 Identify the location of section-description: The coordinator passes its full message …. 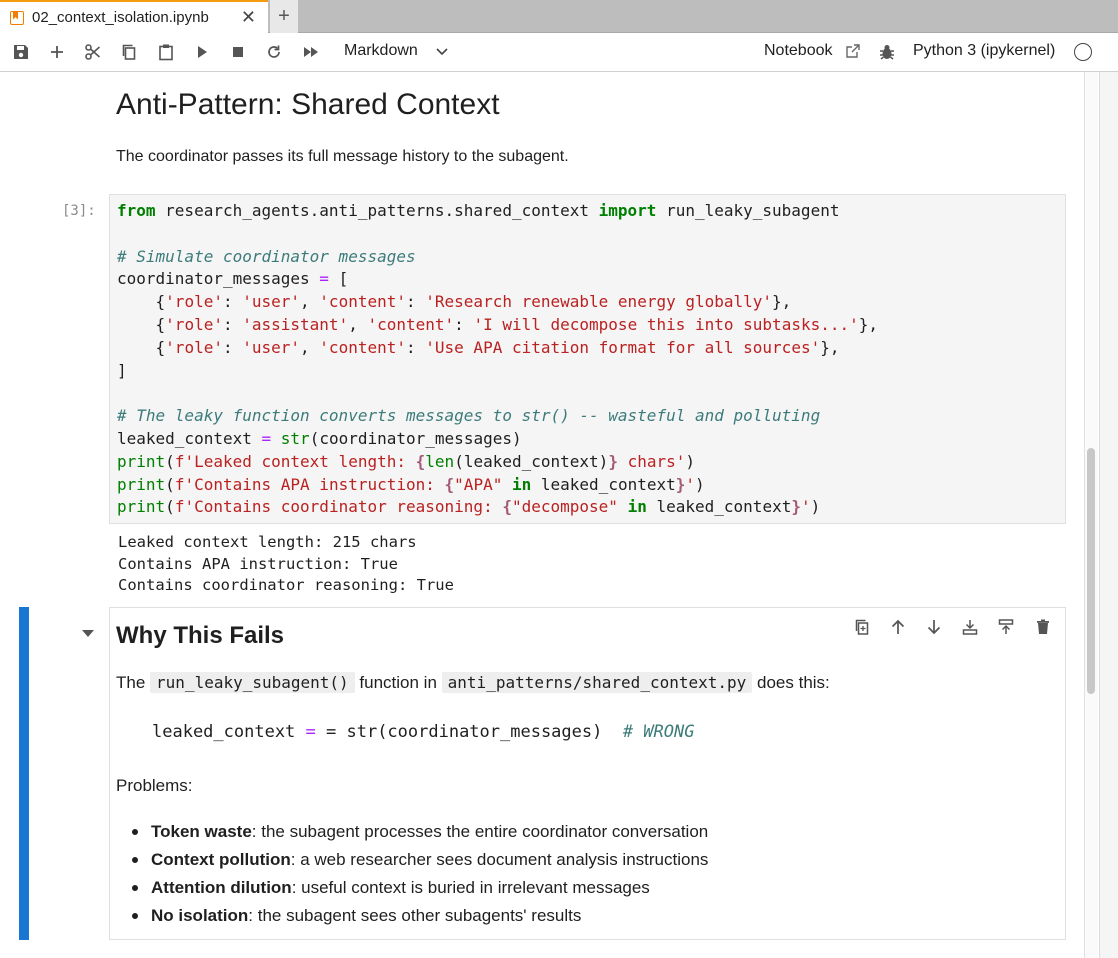
(342, 156).